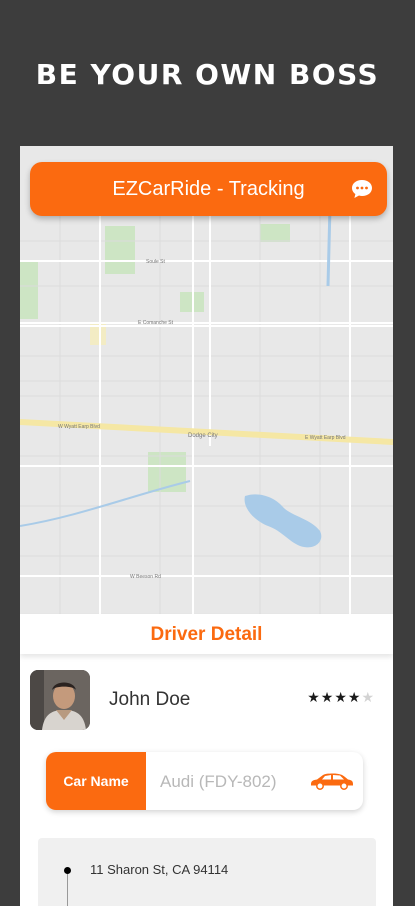 This screenshot has height=906, width=415. What do you see at coordinates (79, 427) in the screenshot?
I see `map-label: W Wyatt Earp Blvd` at bounding box center [79, 427].